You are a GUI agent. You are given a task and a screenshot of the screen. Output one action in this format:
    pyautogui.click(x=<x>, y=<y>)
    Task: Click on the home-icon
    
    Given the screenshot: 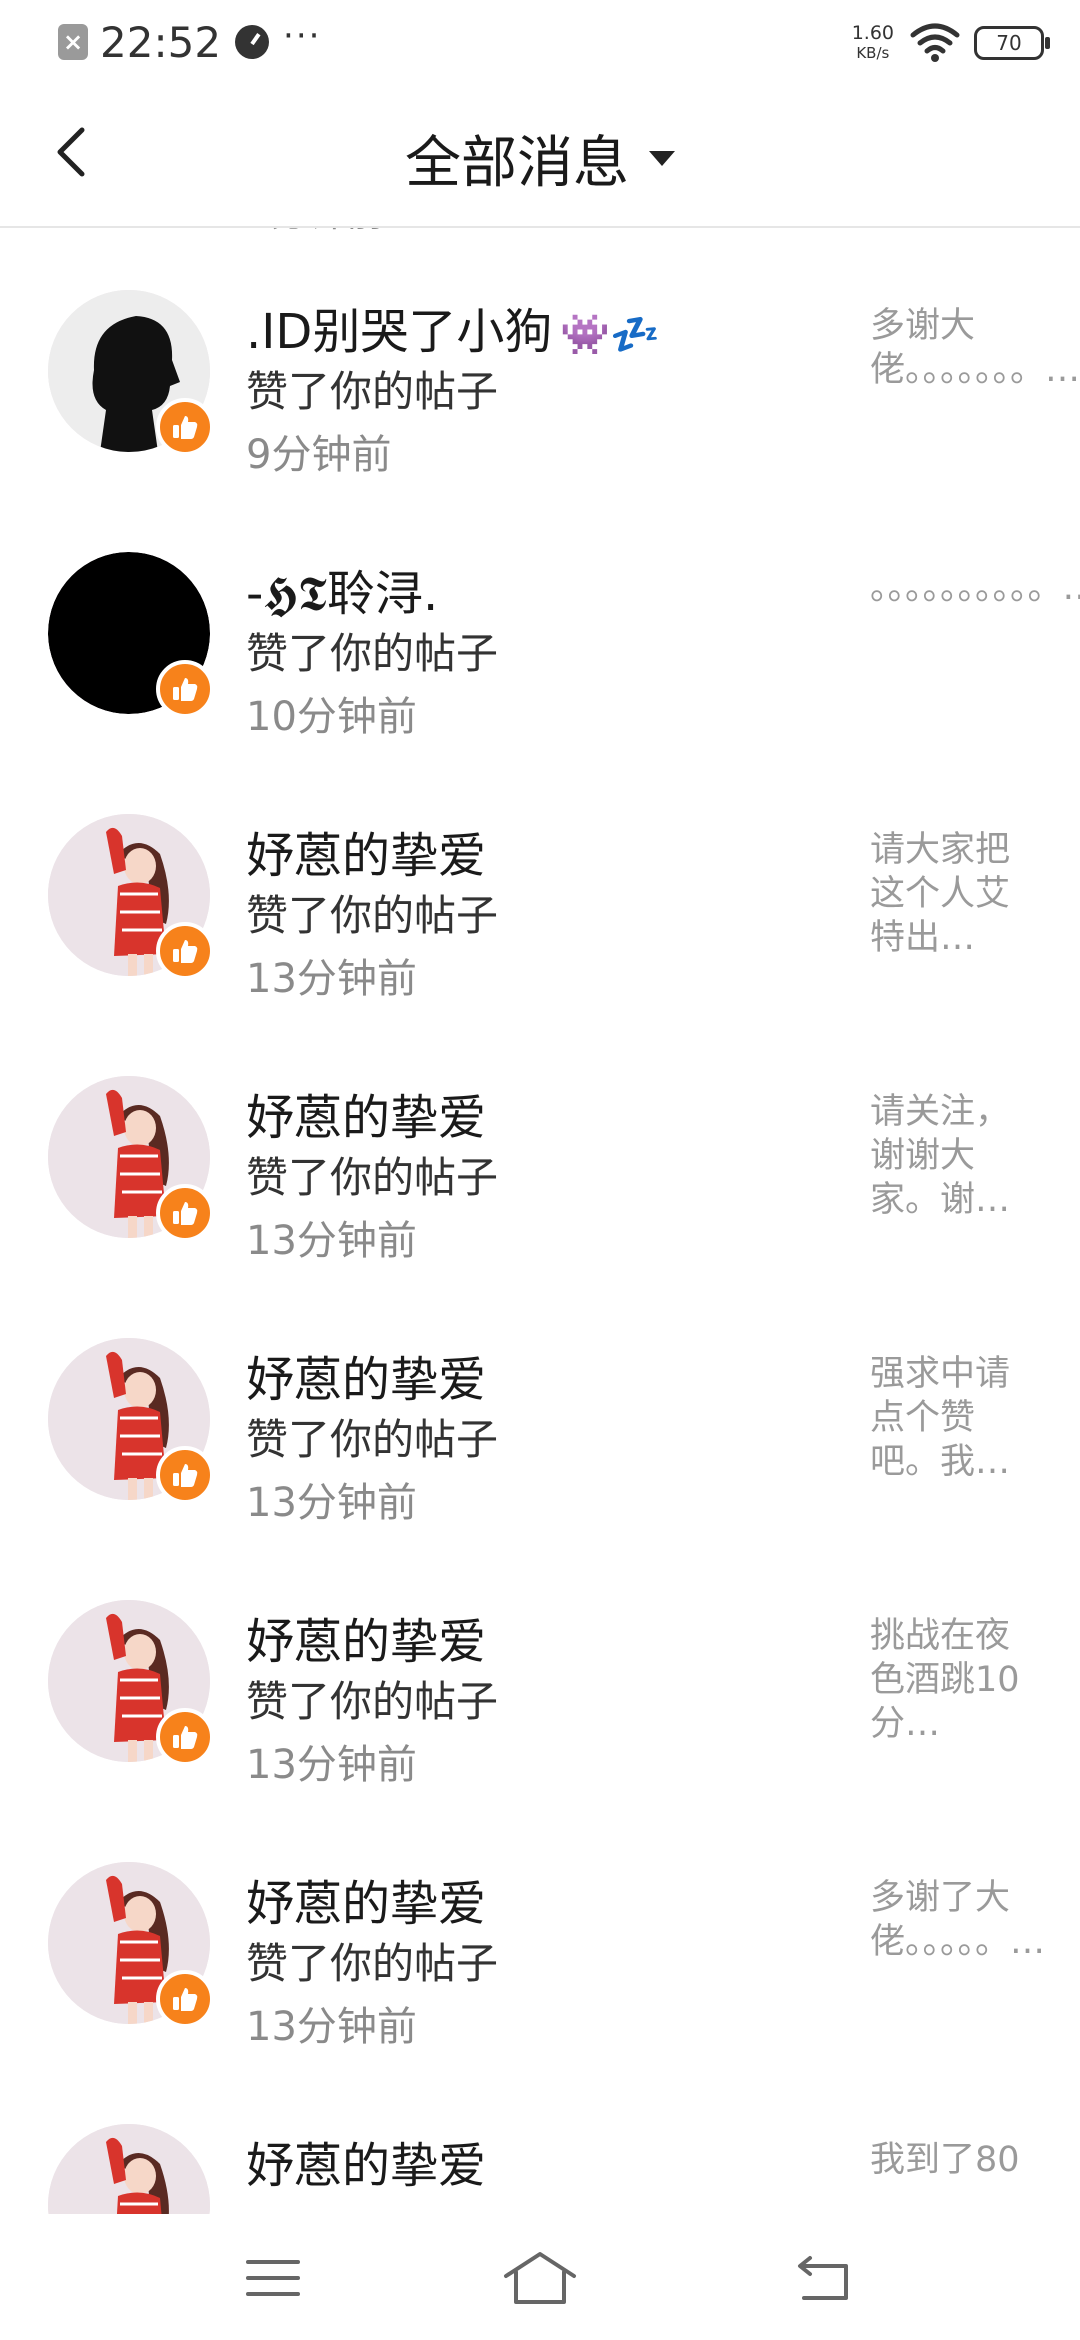 What is the action you would take?
    pyautogui.click(x=540, y=2278)
    